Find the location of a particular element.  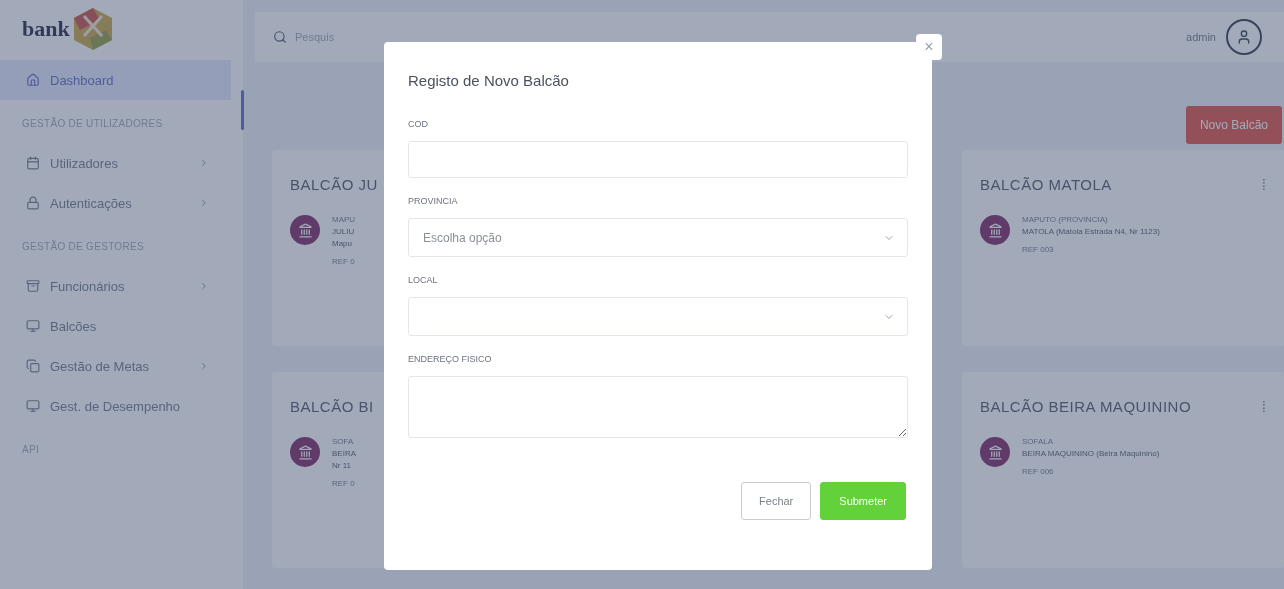

copy-icon is located at coordinates (33, 366).